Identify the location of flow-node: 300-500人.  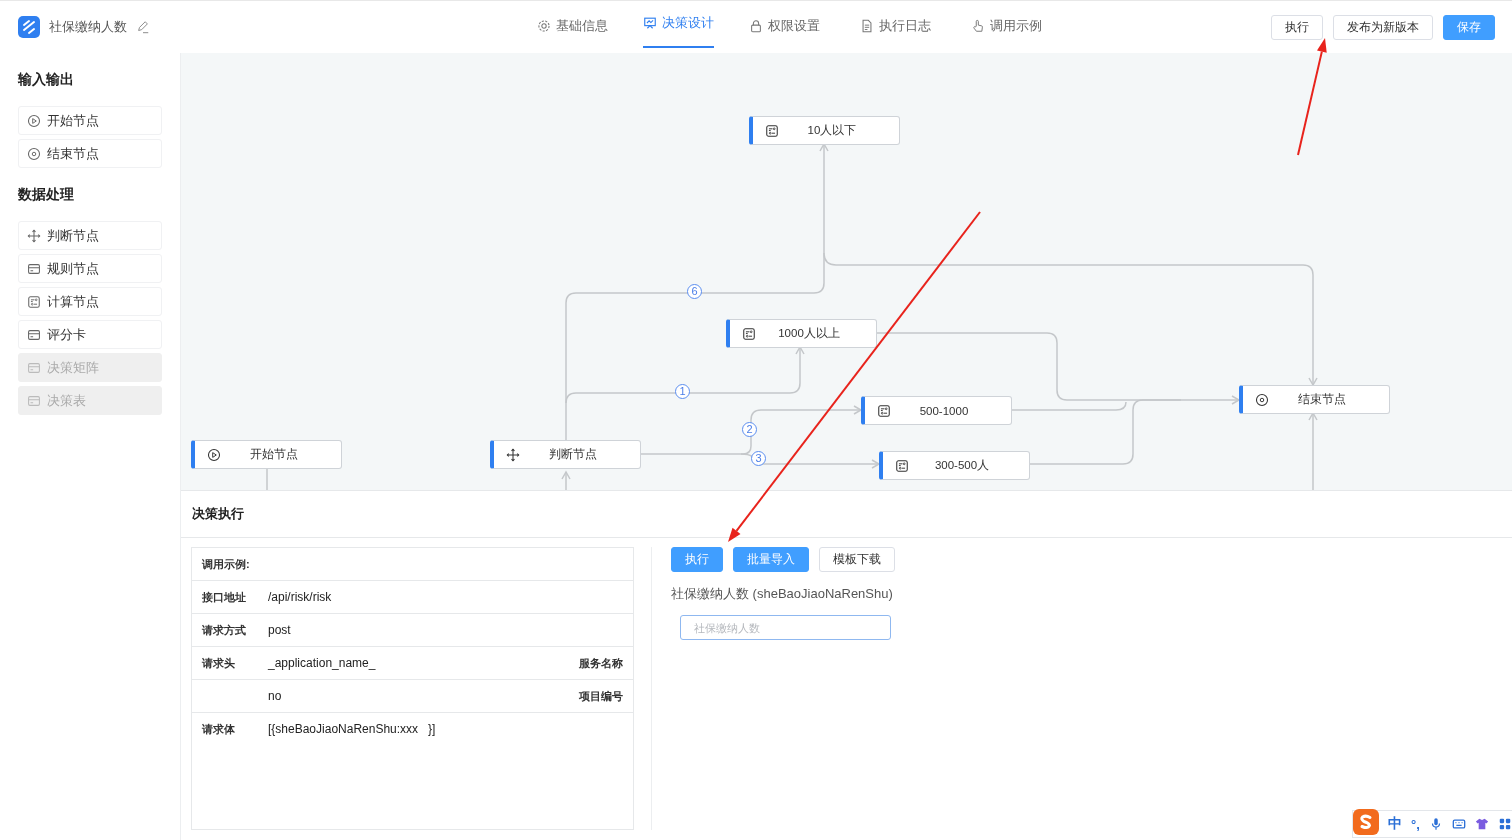
(954, 465).